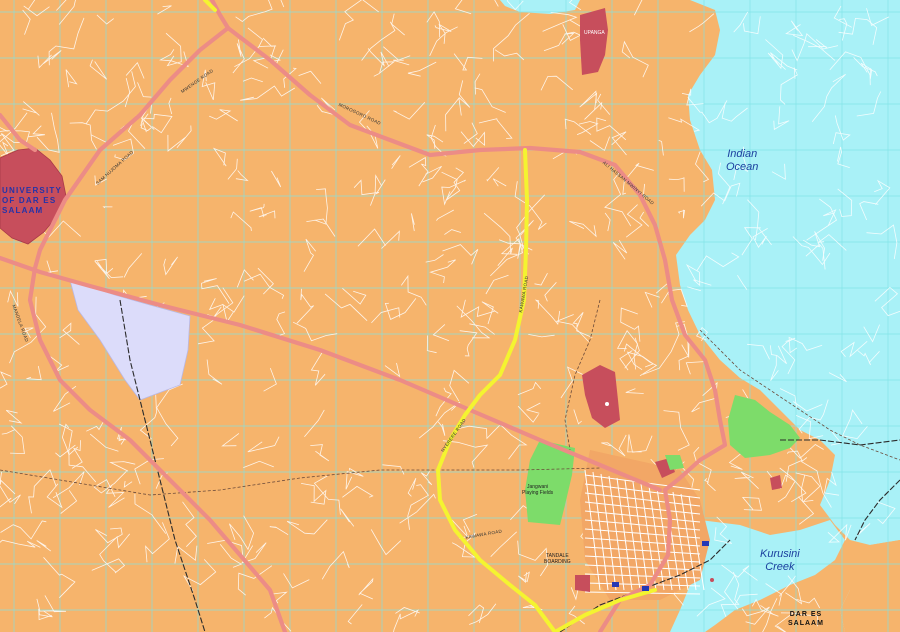 The height and width of the screenshot is (632, 900). I want to click on upanga-label: UPANGA, so click(594, 33).